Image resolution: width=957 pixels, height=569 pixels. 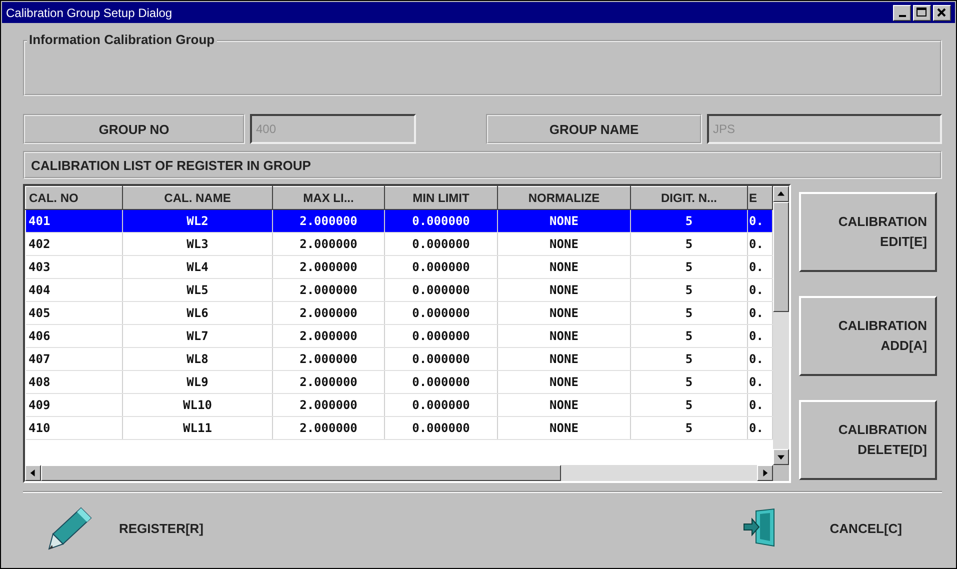 What do you see at coordinates (868, 336) in the screenshot?
I see `side-button: CALIBRATION ADD[A]` at bounding box center [868, 336].